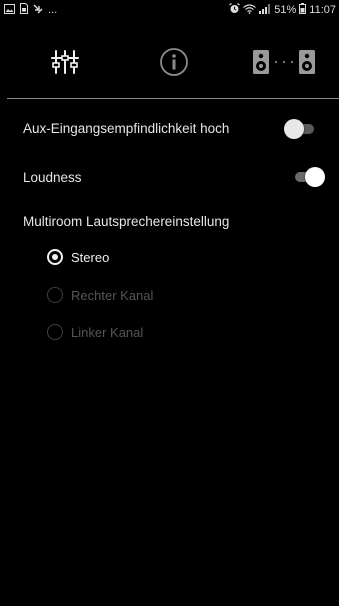 Image resolution: width=339 pixels, height=606 pixels. What do you see at coordinates (107, 332) in the screenshot?
I see `radio-label: Linker Kanal` at bounding box center [107, 332].